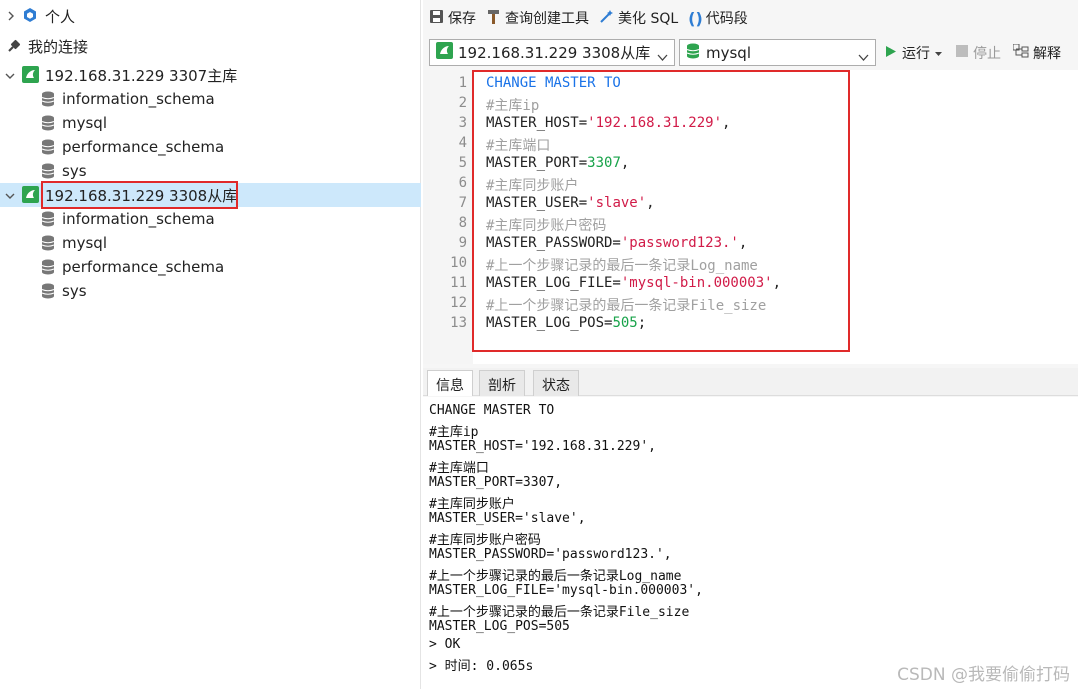 The height and width of the screenshot is (689, 1078). Describe the element at coordinates (462, 123) in the screenshot. I see `line-number: 3` at that location.